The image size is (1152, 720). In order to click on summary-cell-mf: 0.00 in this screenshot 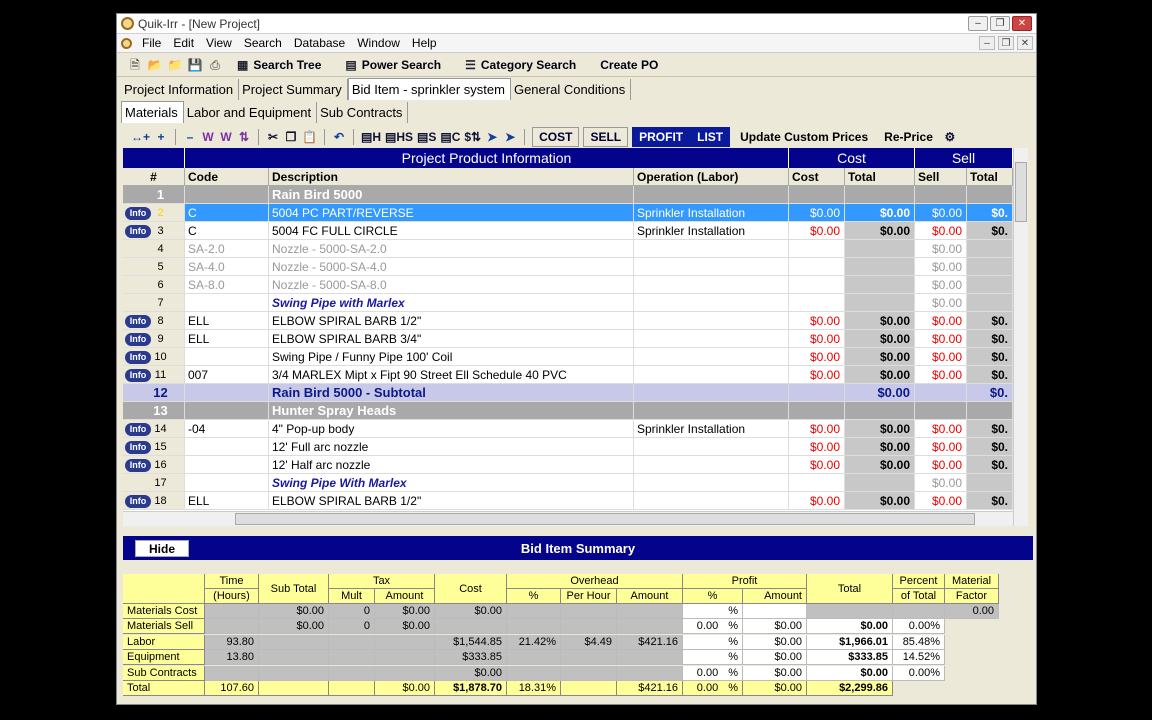, I will do `click(972, 611)`.